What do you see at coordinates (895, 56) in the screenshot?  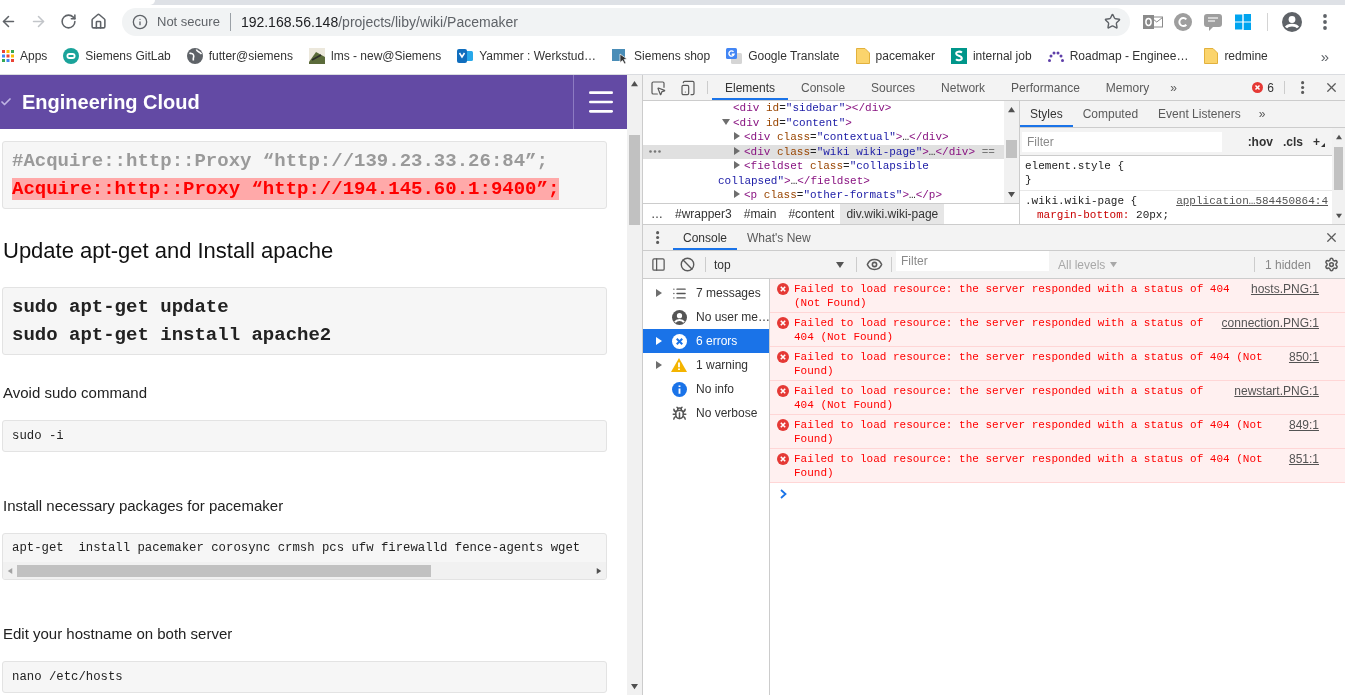 I see `bookmark: pacemaker` at bounding box center [895, 56].